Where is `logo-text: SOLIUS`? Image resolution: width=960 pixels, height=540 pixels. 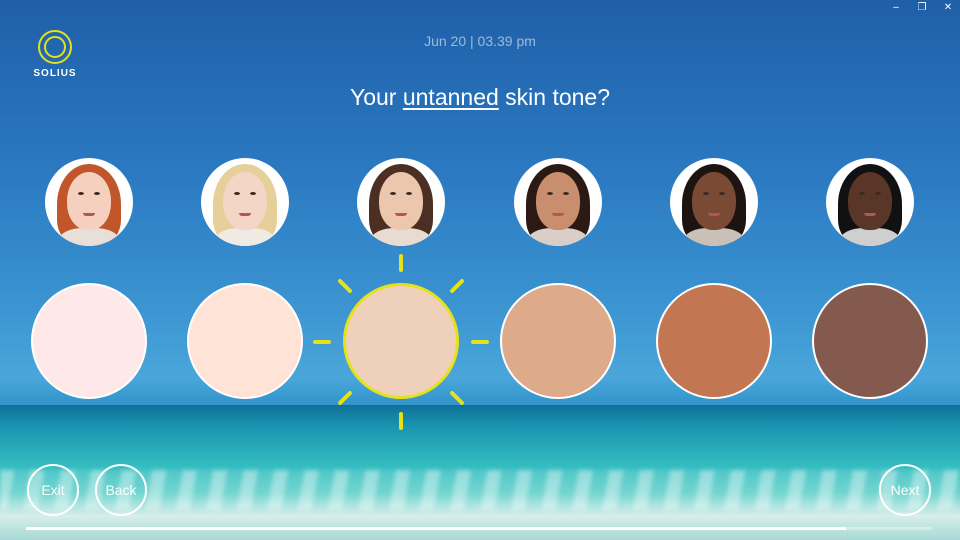
logo-text: SOLIUS is located at coordinates (55, 73).